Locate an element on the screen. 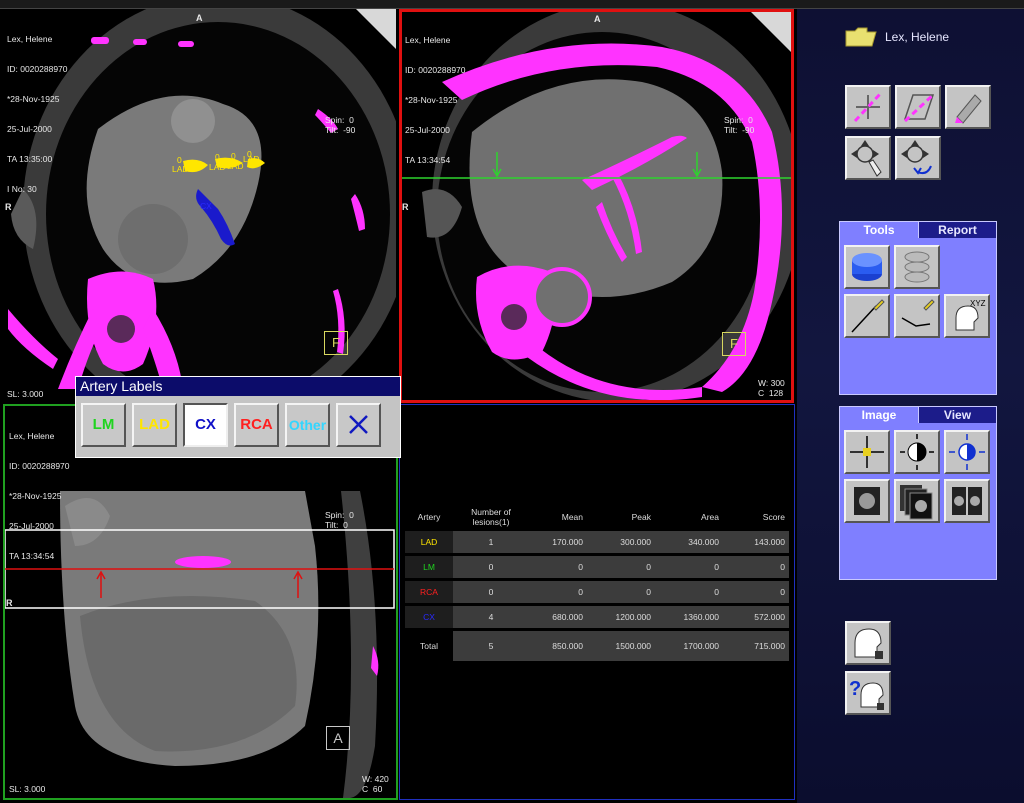 Image resolution: width=1024 pixels, height=803 pixels. single-image-button is located at coordinates (867, 501).